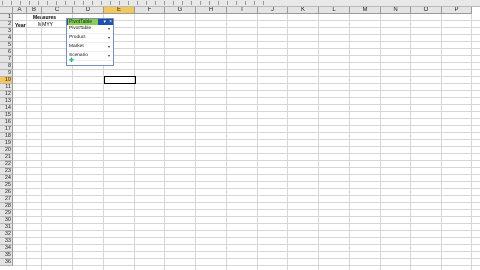 The height and width of the screenshot is (270, 480). I want to click on row-header-4: 4, so click(6, 38).